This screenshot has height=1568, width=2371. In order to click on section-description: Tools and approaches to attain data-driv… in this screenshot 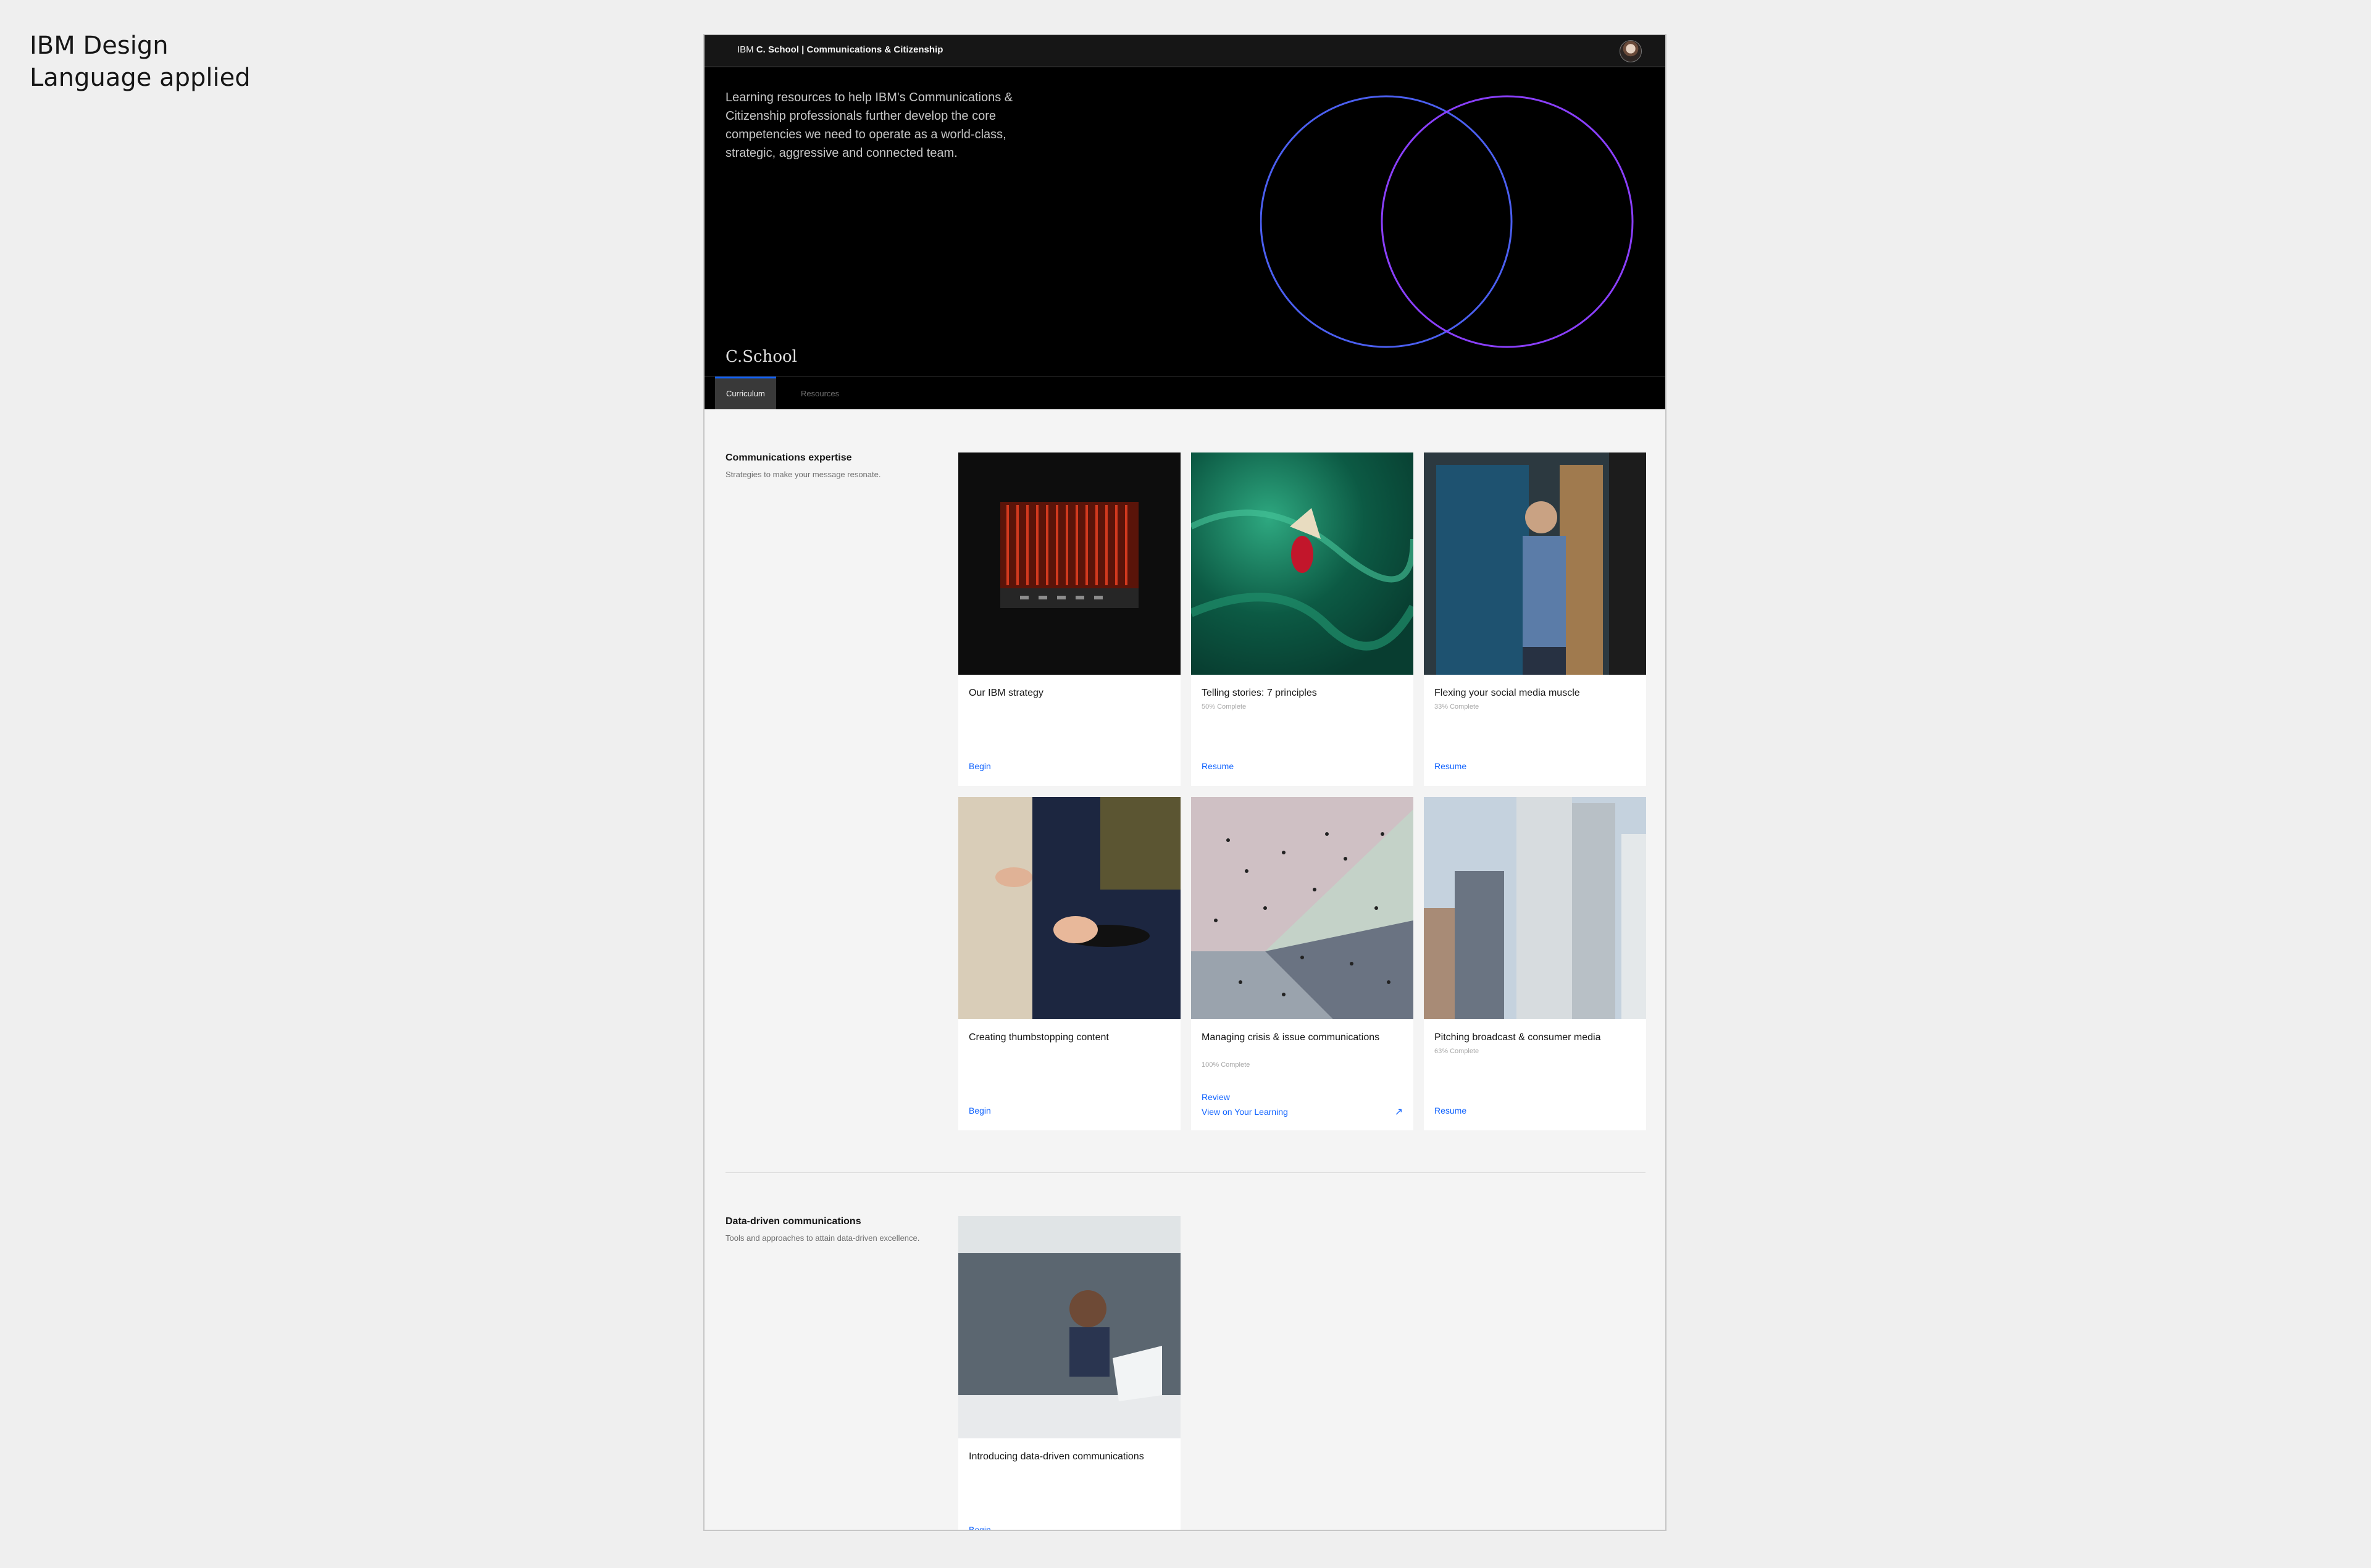, I will do `click(823, 1238)`.